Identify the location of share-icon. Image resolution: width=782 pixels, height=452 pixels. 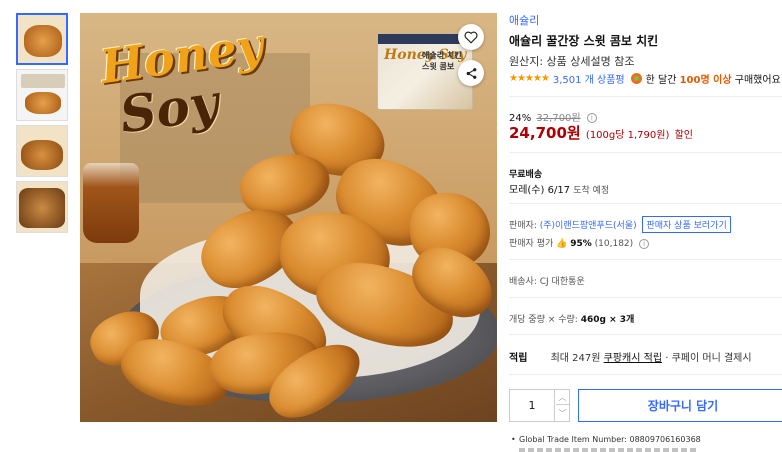
(471, 73).